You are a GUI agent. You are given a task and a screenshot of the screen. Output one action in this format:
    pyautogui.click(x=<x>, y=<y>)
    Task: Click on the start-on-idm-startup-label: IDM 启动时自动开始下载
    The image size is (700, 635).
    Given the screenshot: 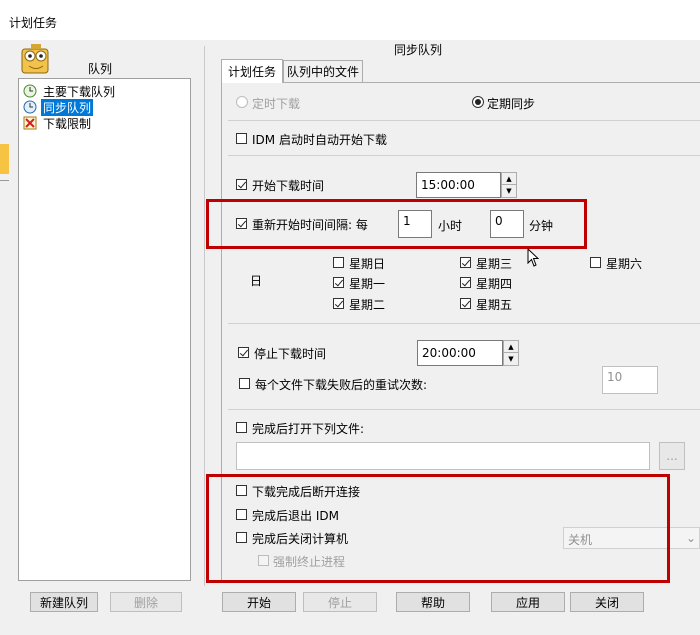 What is the action you would take?
    pyautogui.click(x=319, y=140)
    